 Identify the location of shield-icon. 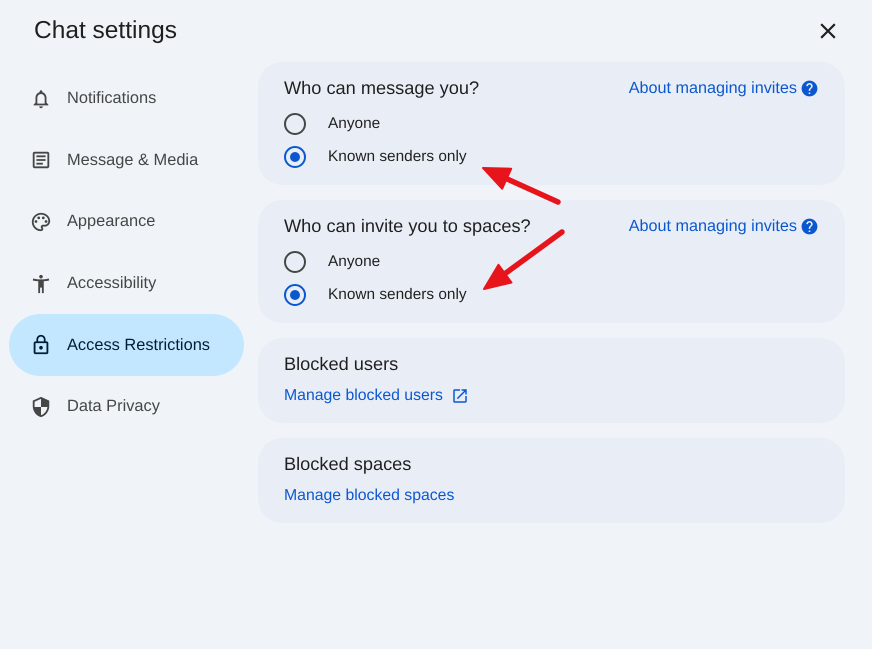
(41, 407).